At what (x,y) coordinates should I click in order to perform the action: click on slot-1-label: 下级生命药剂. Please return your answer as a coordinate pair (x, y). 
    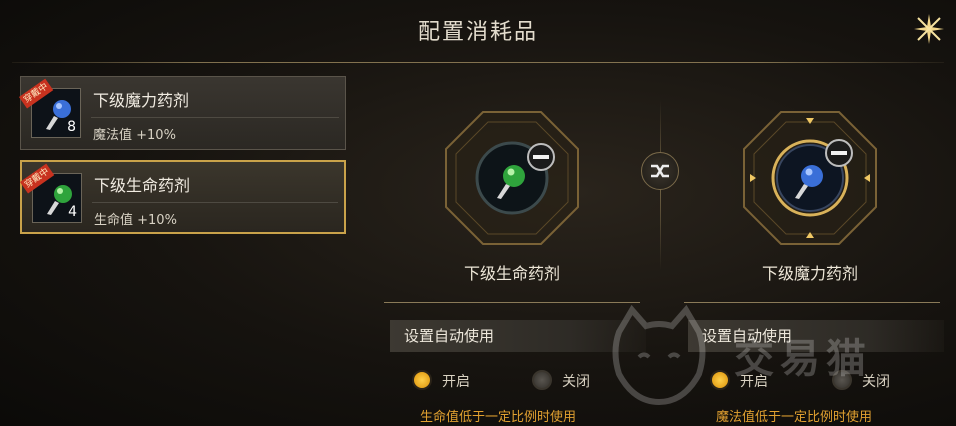
    Looking at the image, I should click on (511, 273).